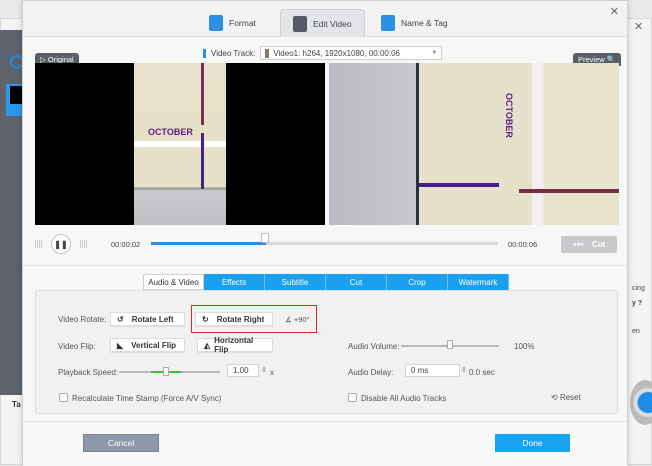 The image size is (652, 466). I want to click on vertical-flip-label: Vertical Flip, so click(154, 345).